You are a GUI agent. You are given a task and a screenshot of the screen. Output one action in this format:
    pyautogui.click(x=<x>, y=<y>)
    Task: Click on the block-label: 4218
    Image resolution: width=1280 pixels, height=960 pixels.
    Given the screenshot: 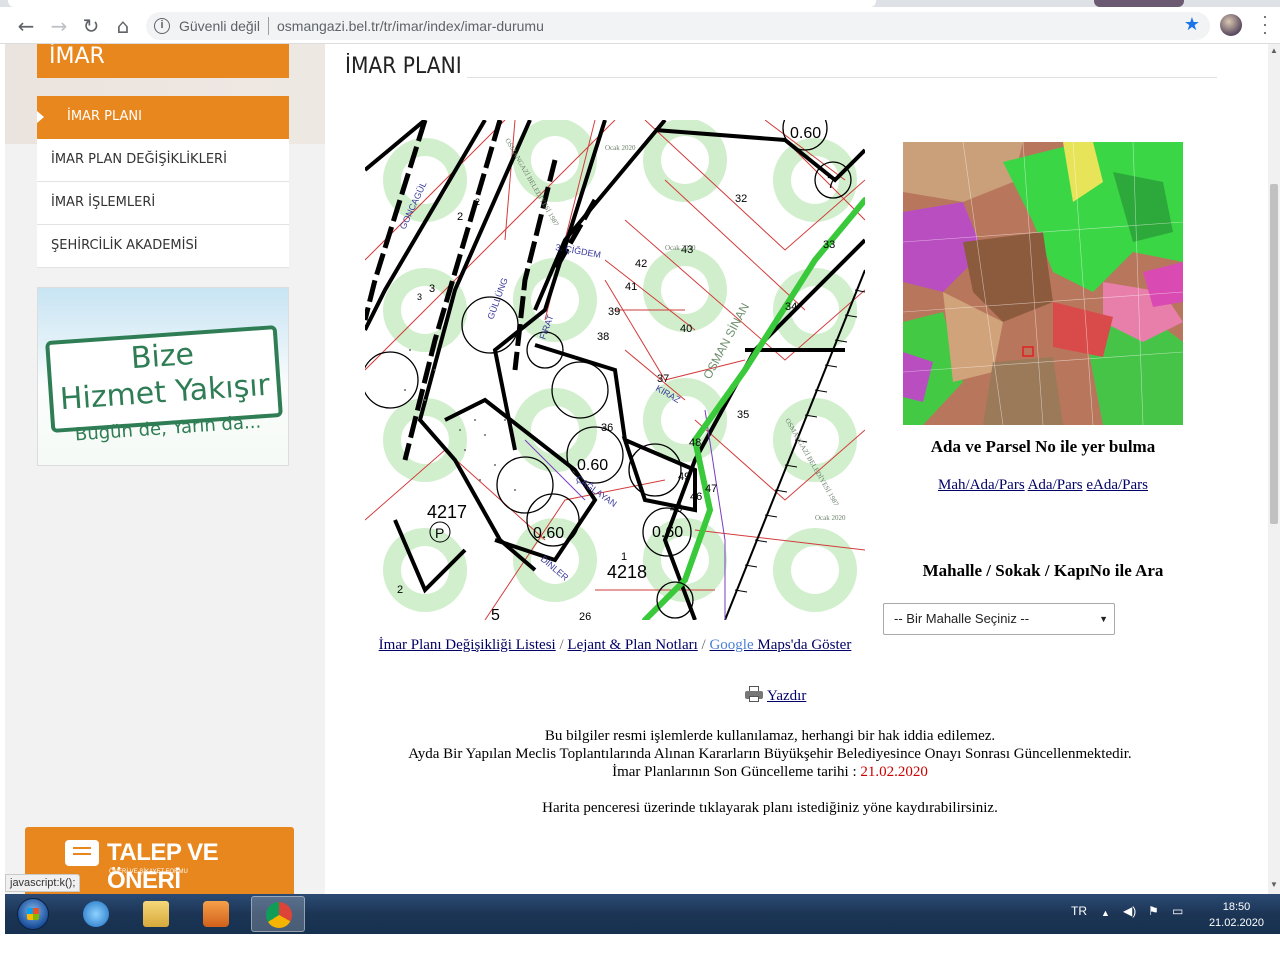 What is the action you would take?
    pyautogui.click(x=627, y=572)
    